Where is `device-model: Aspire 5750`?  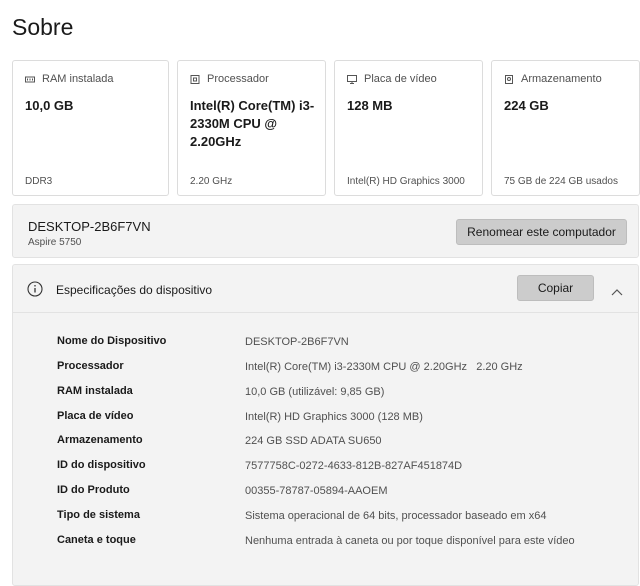 device-model: Aspire 5750 is located at coordinates (55, 242).